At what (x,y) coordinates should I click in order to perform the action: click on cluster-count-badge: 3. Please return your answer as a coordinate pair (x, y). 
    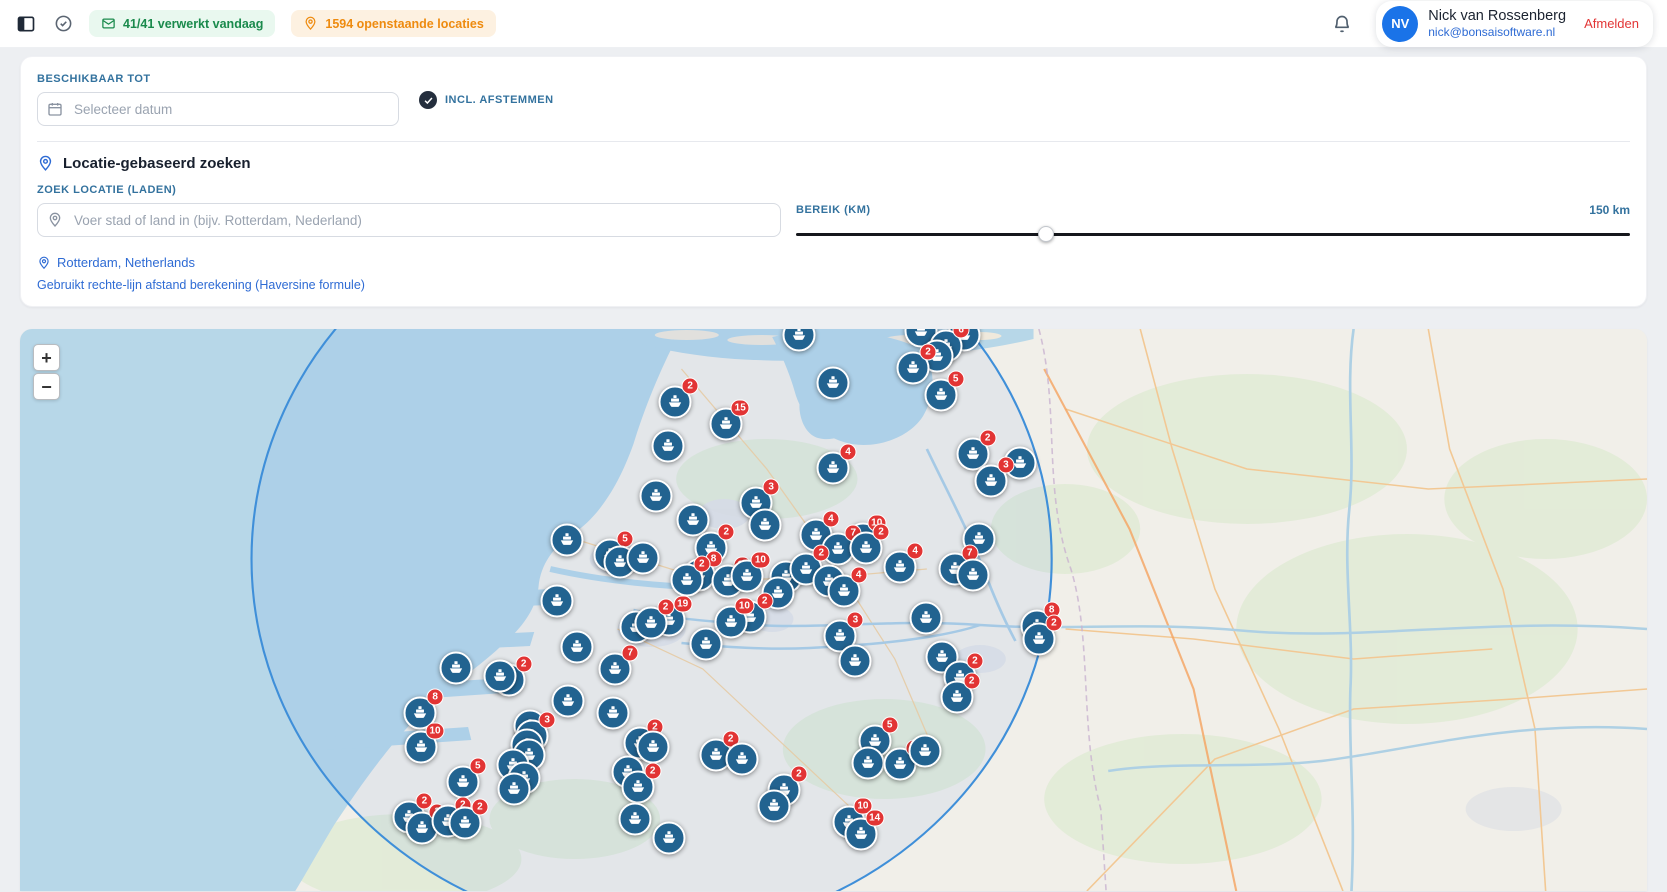
    Looking at the image, I should click on (1006, 465).